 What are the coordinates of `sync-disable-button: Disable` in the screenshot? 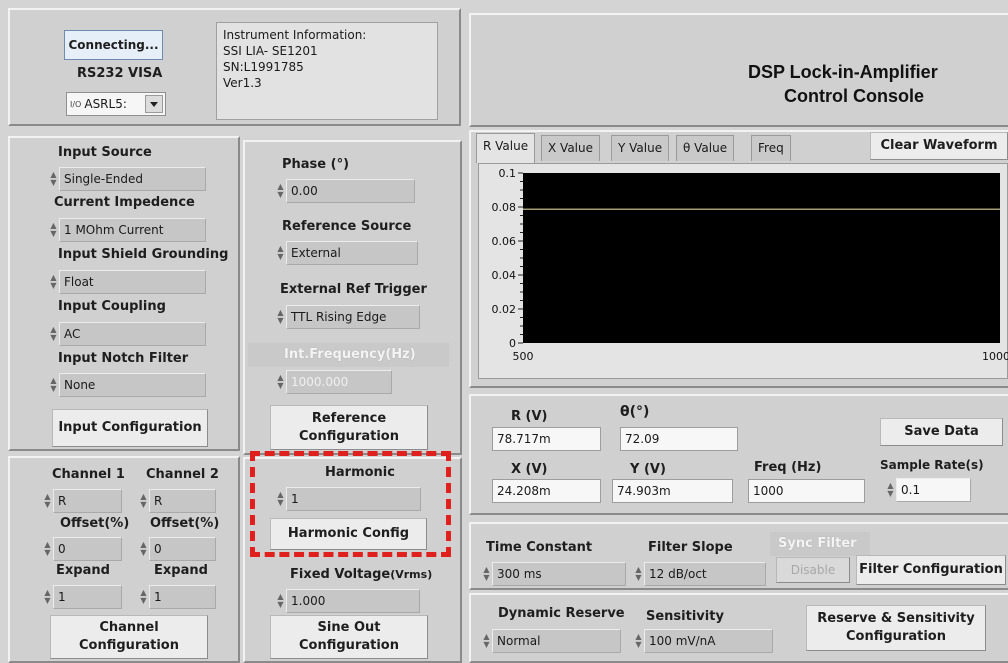 It's located at (813, 570).